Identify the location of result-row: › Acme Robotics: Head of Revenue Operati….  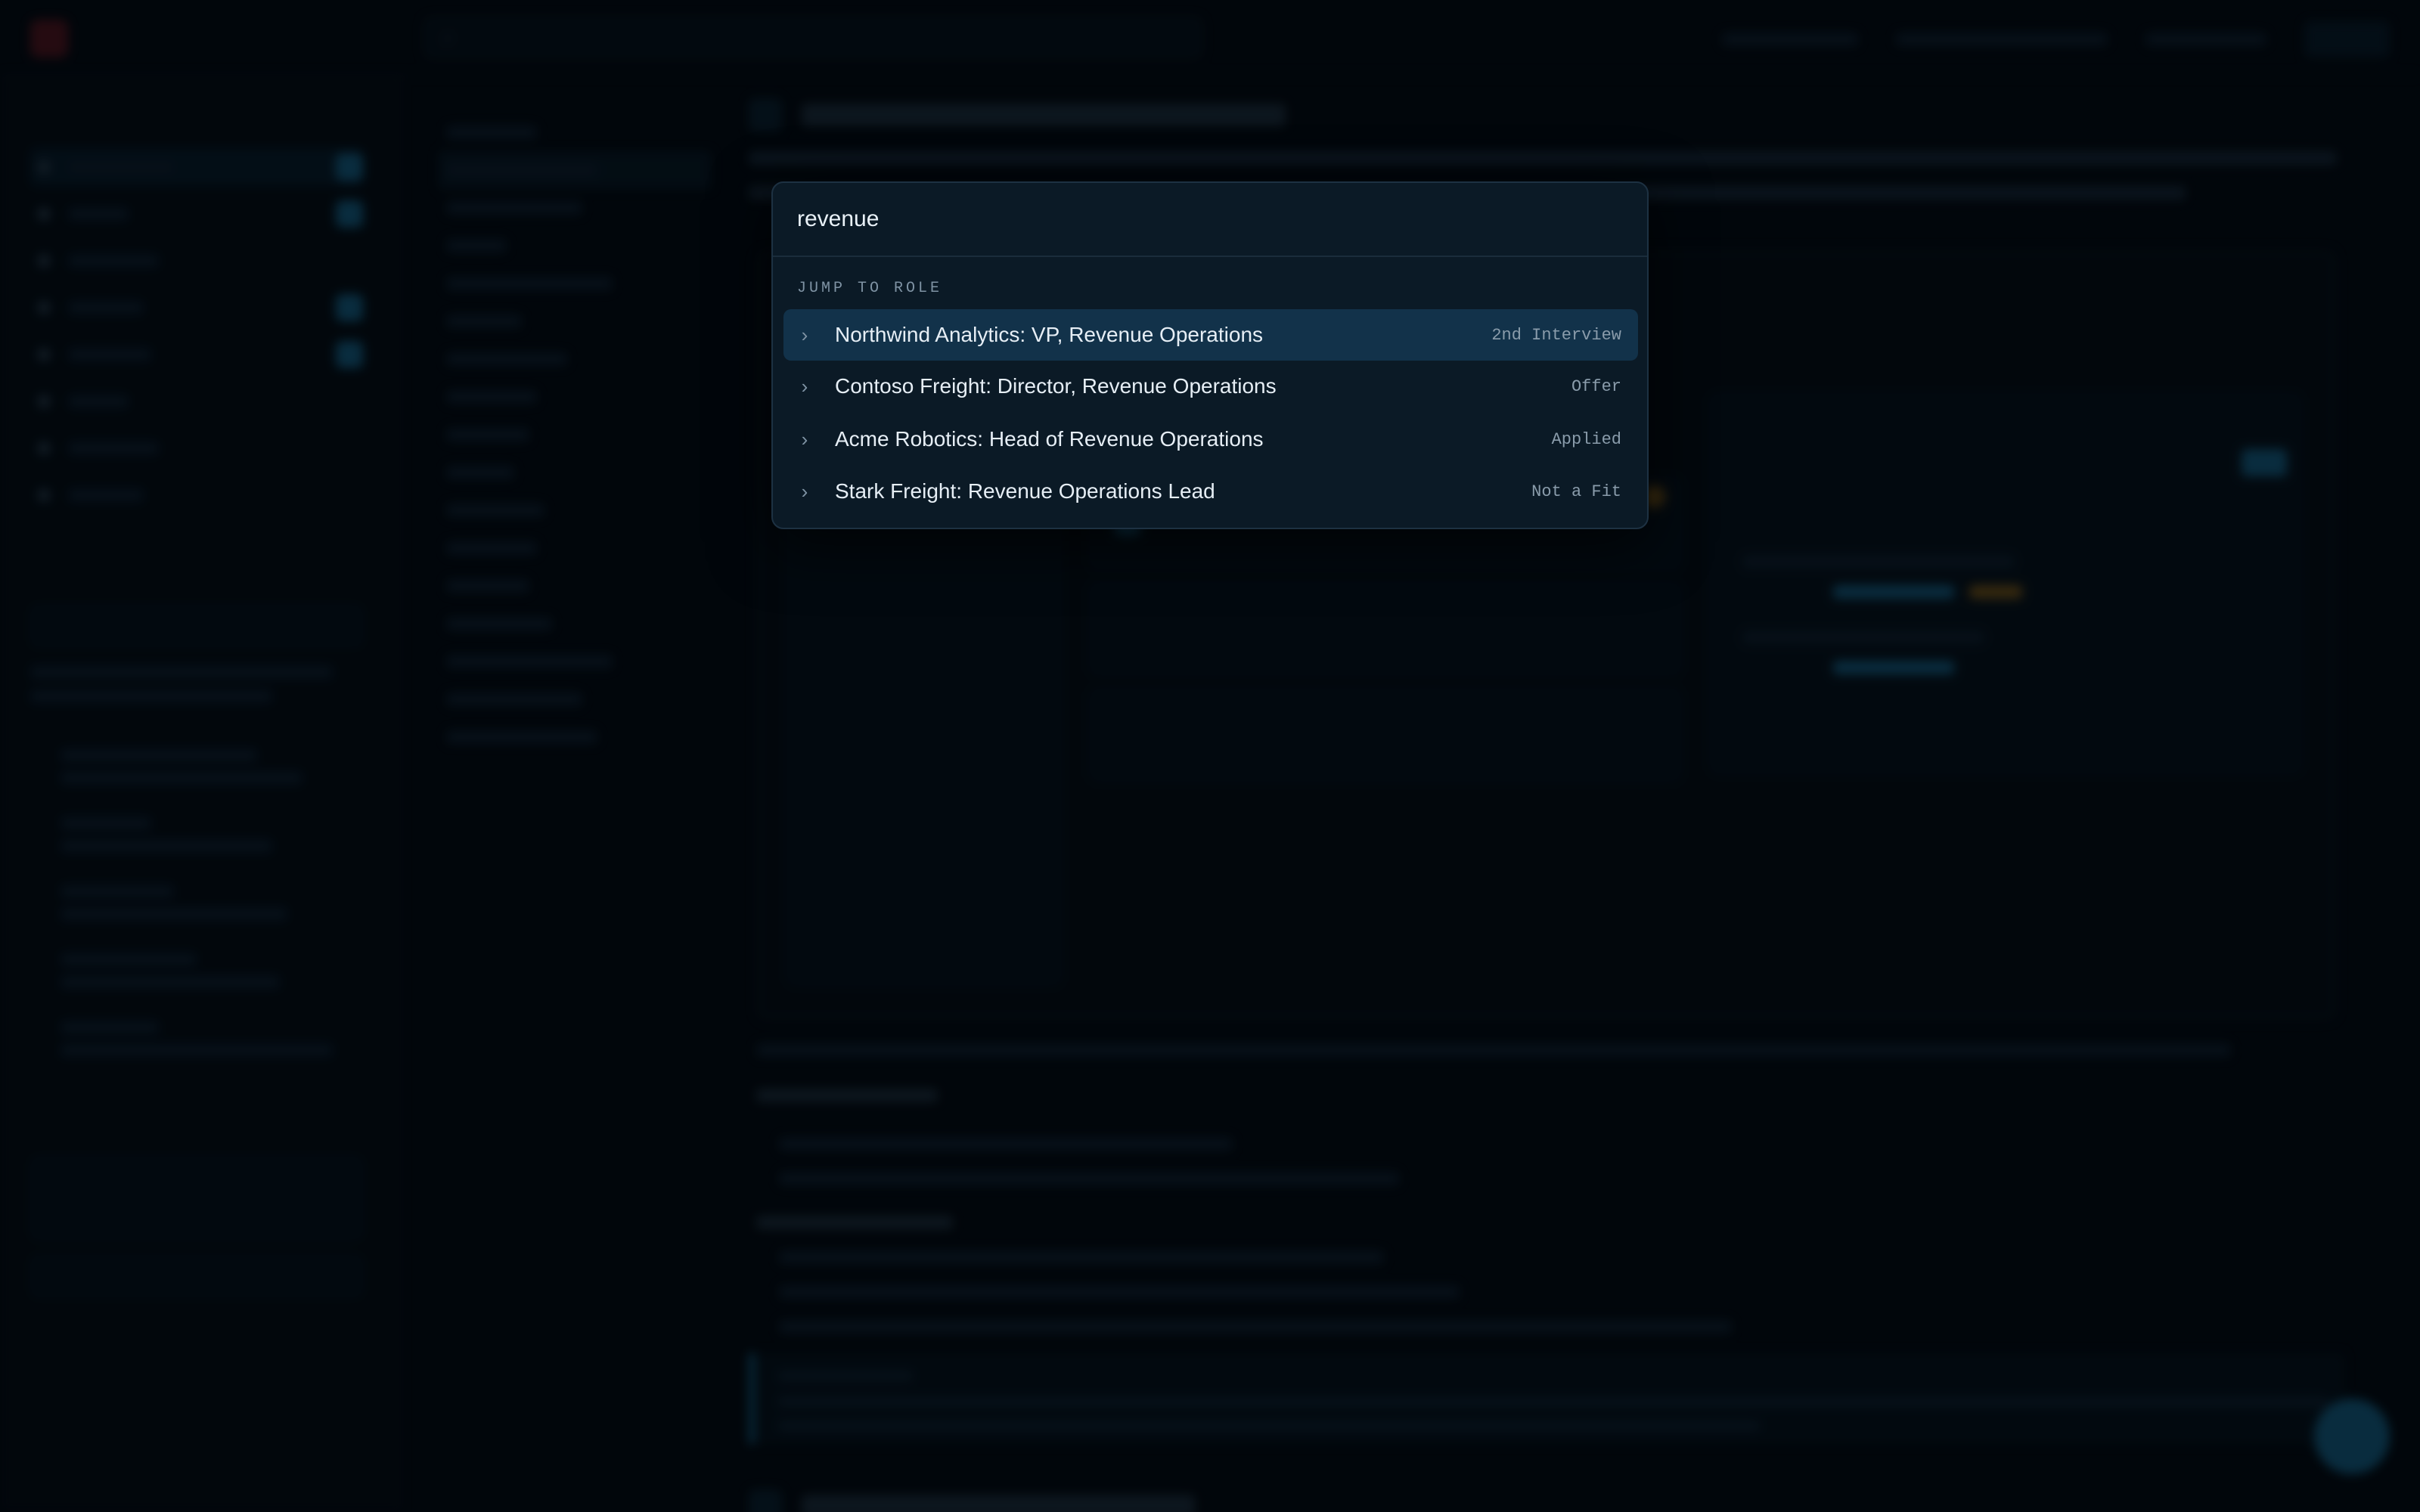
(1210, 440).